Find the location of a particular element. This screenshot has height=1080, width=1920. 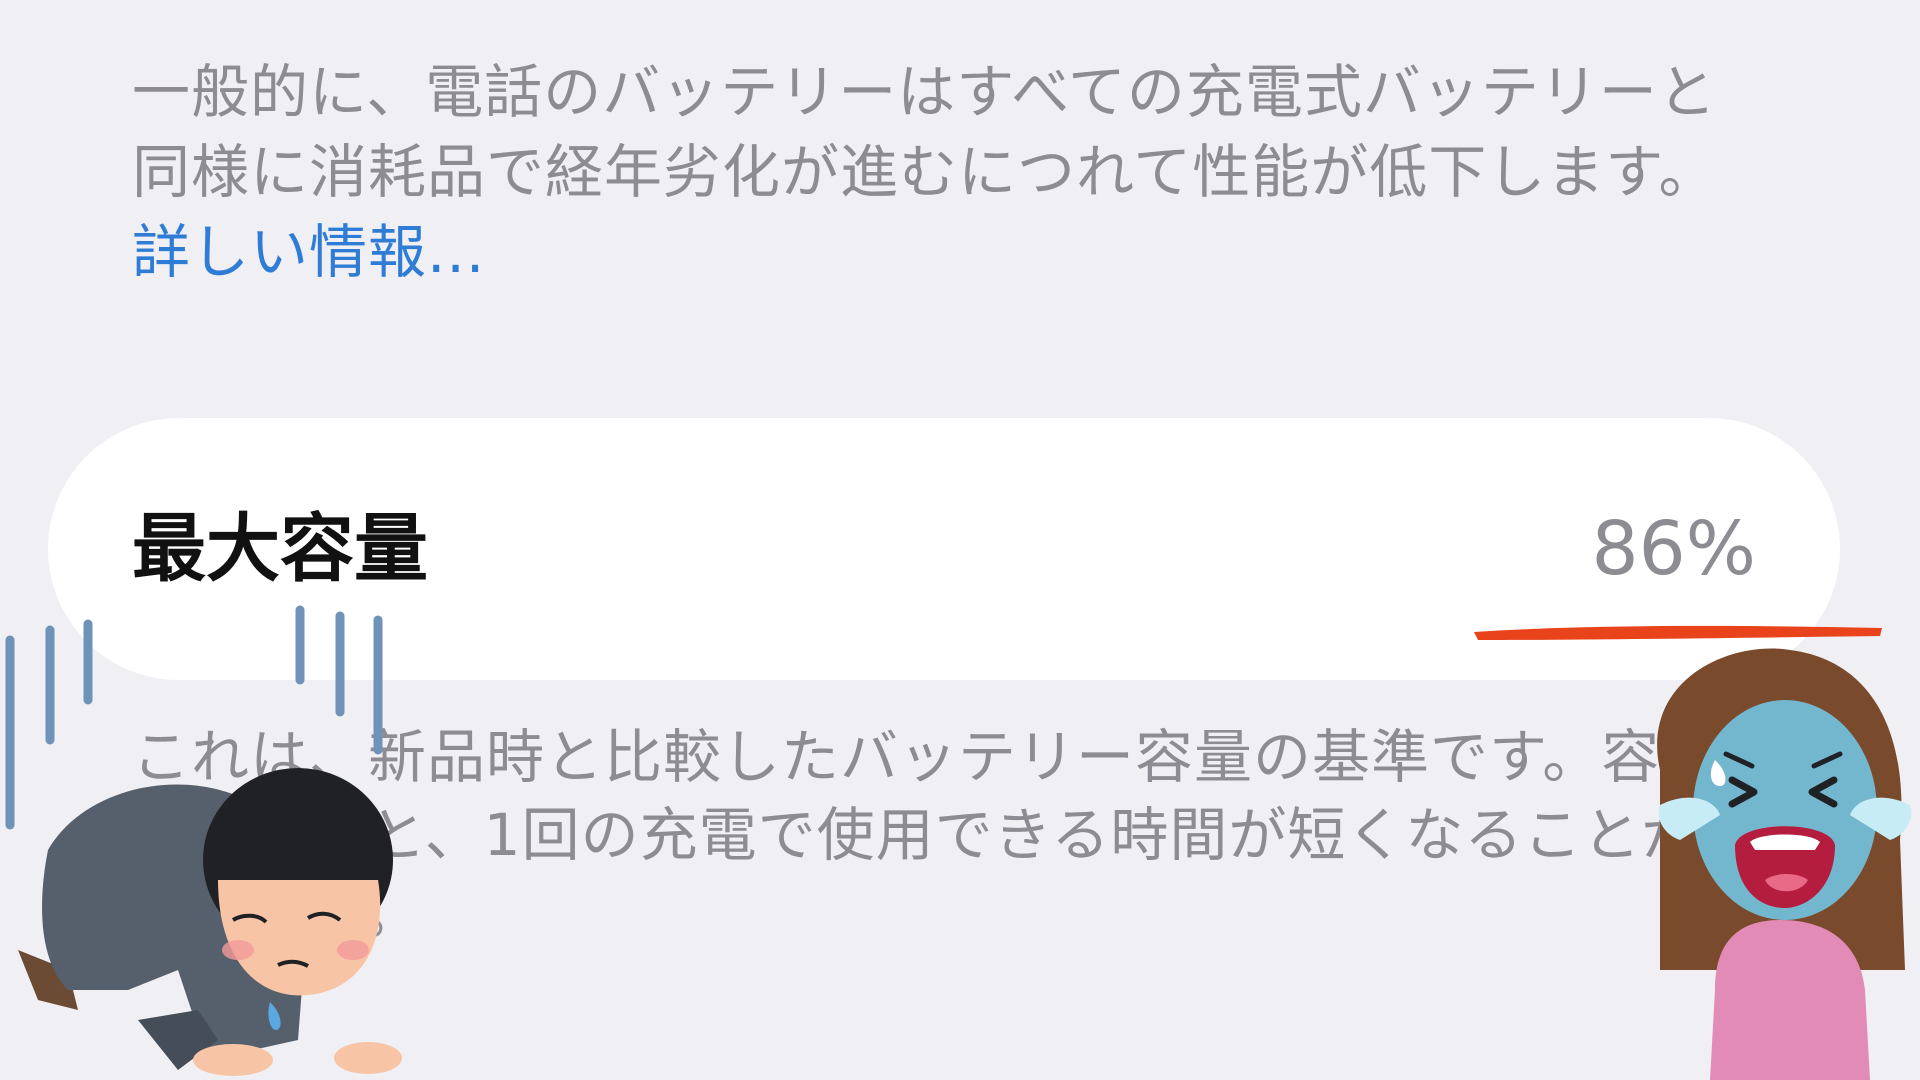

crying-woman-illustration-icon is located at coordinates (1784, 864).